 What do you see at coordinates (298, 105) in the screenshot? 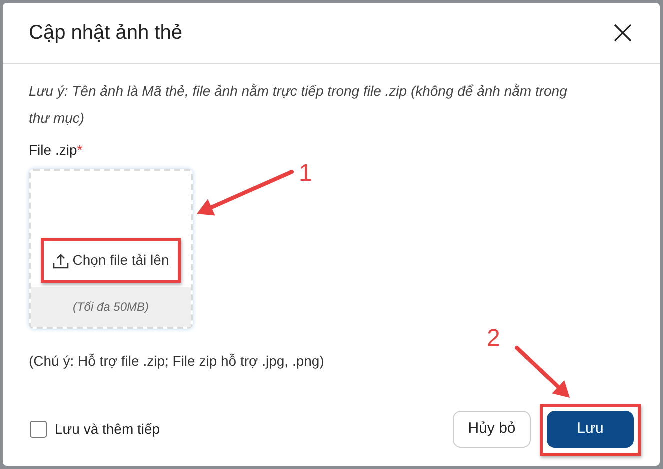
I see `note-text: Lưu ý: Tên ảnh là Mã thẻ, file ảnh nằm trực tiếp trong file .zip (không để ảnh nằm trong thư mục)` at bounding box center [298, 105].